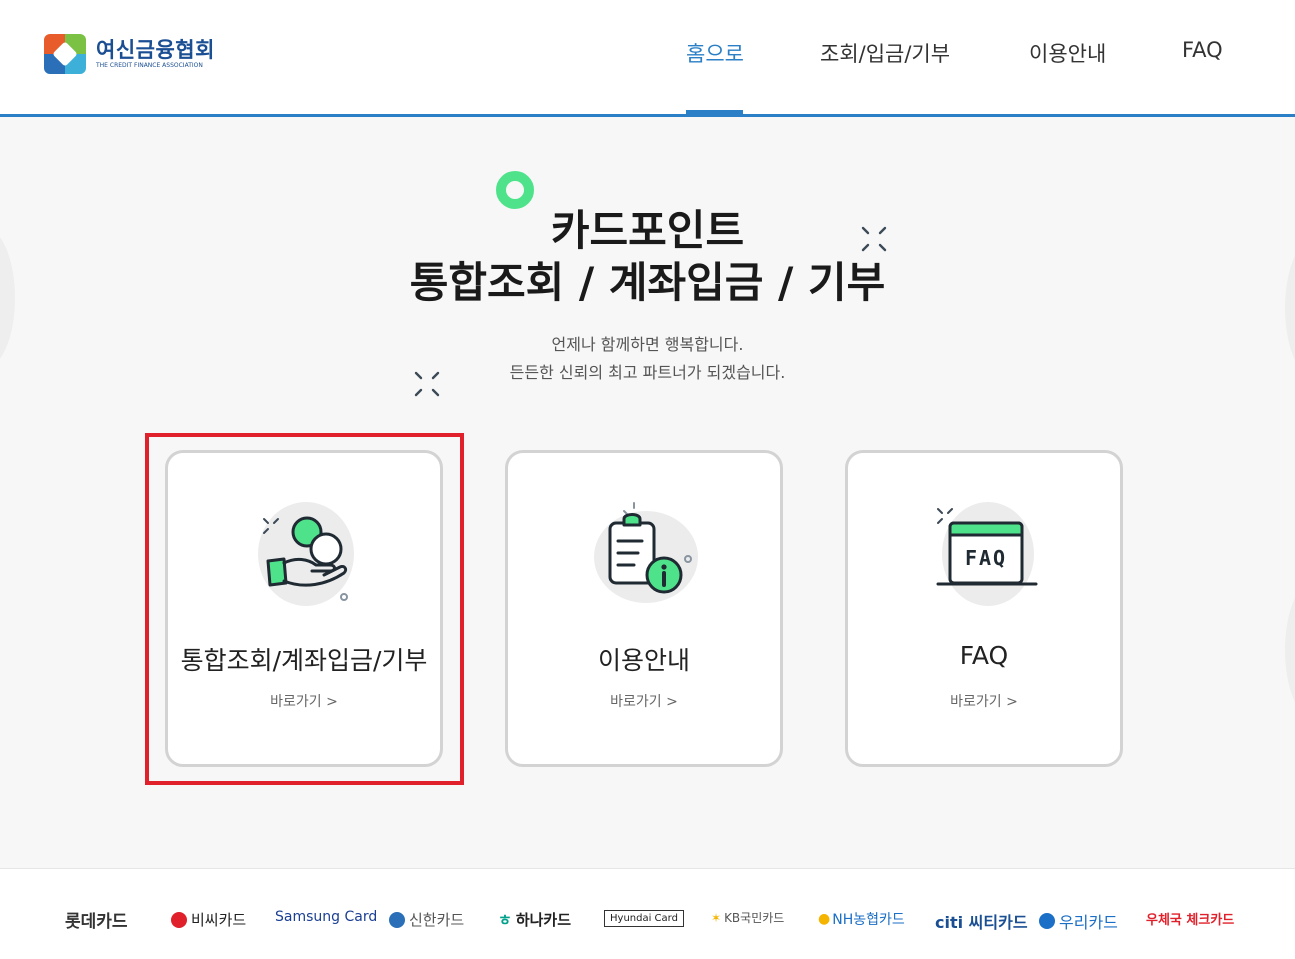 The image size is (1295, 959). What do you see at coordinates (149, 65) in the screenshot?
I see `logo-subtitle: THE CREDIT FINANCE ASSOCIATION` at bounding box center [149, 65].